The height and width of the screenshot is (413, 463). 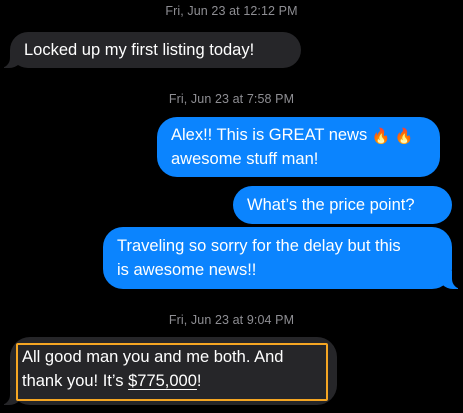 I want to click on timestamp-time: 9:04 PM, so click(x=270, y=320).